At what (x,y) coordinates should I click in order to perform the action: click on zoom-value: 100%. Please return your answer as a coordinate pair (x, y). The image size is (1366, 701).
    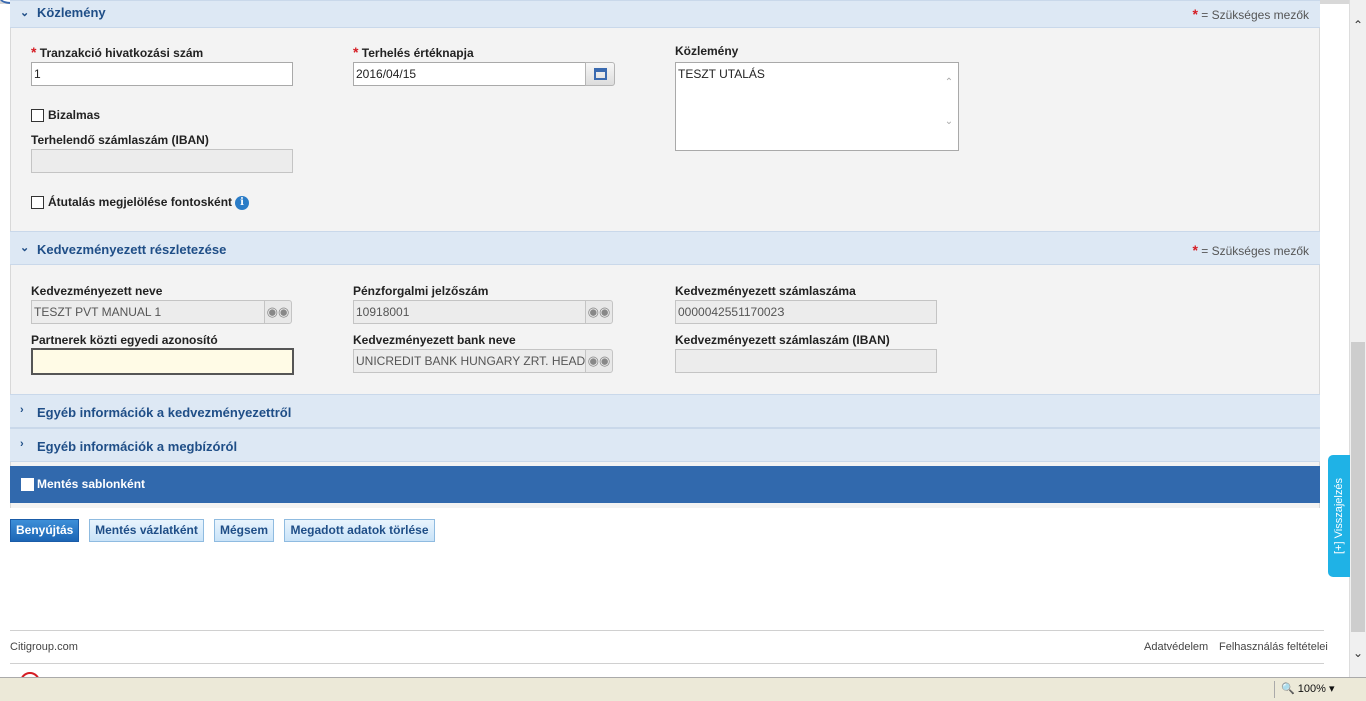
    Looking at the image, I should click on (1311, 689).